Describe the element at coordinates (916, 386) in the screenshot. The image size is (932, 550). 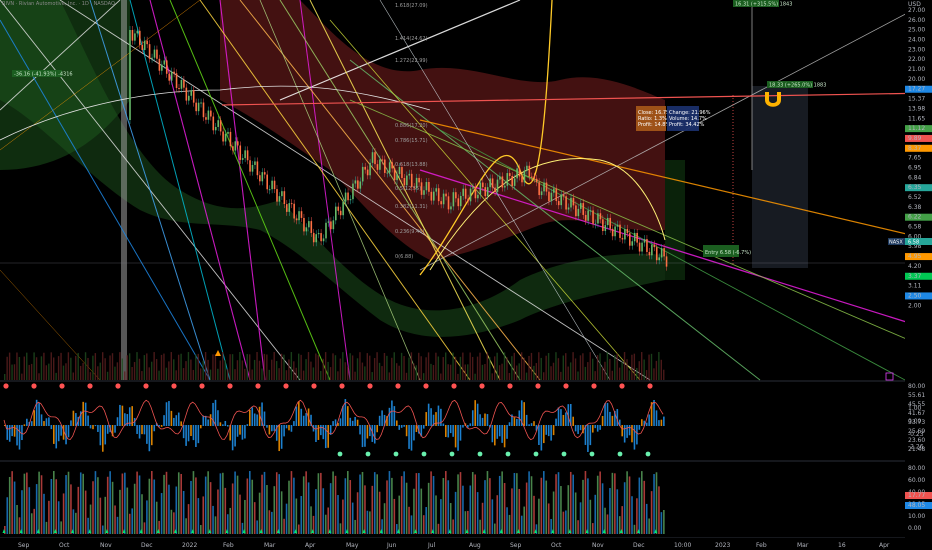
I see `rsi-axis-label: 80.00` at that location.